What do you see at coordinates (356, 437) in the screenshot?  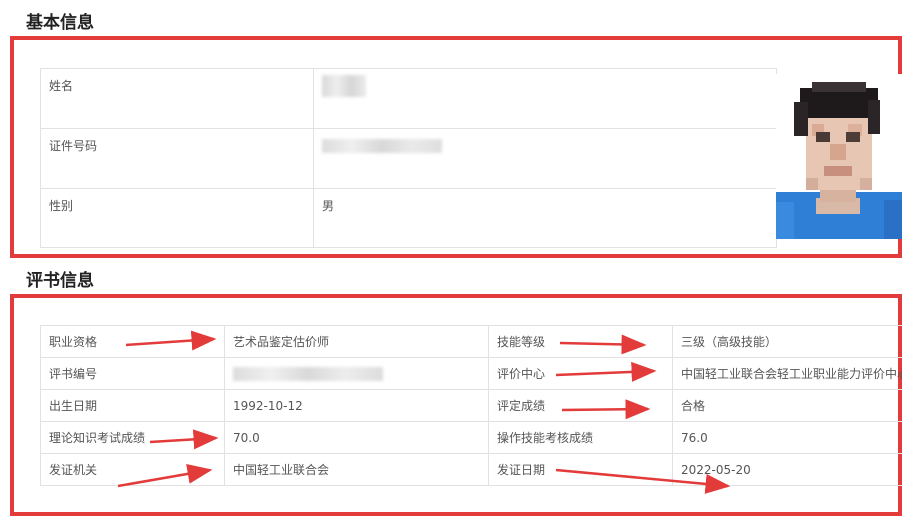 I see `theory-score-value: 70.0` at bounding box center [356, 437].